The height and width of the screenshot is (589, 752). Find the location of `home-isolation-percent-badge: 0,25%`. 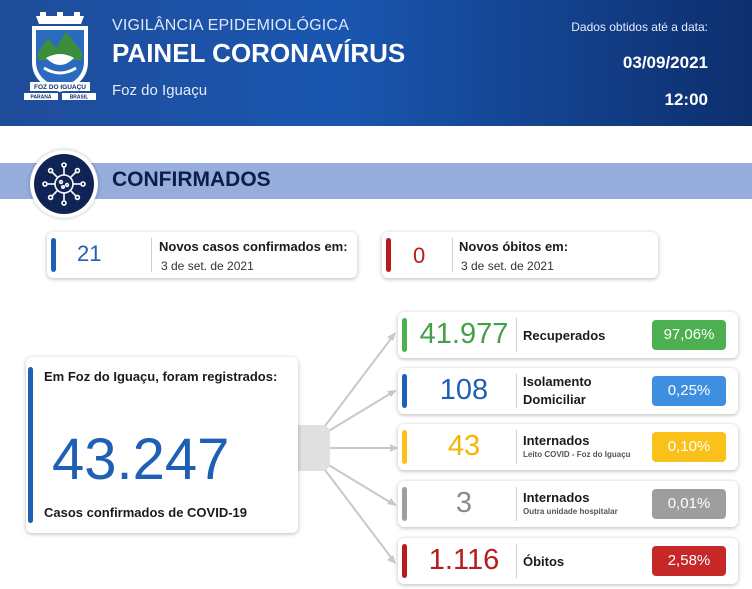

home-isolation-percent-badge: 0,25% is located at coordinates (689, 391).